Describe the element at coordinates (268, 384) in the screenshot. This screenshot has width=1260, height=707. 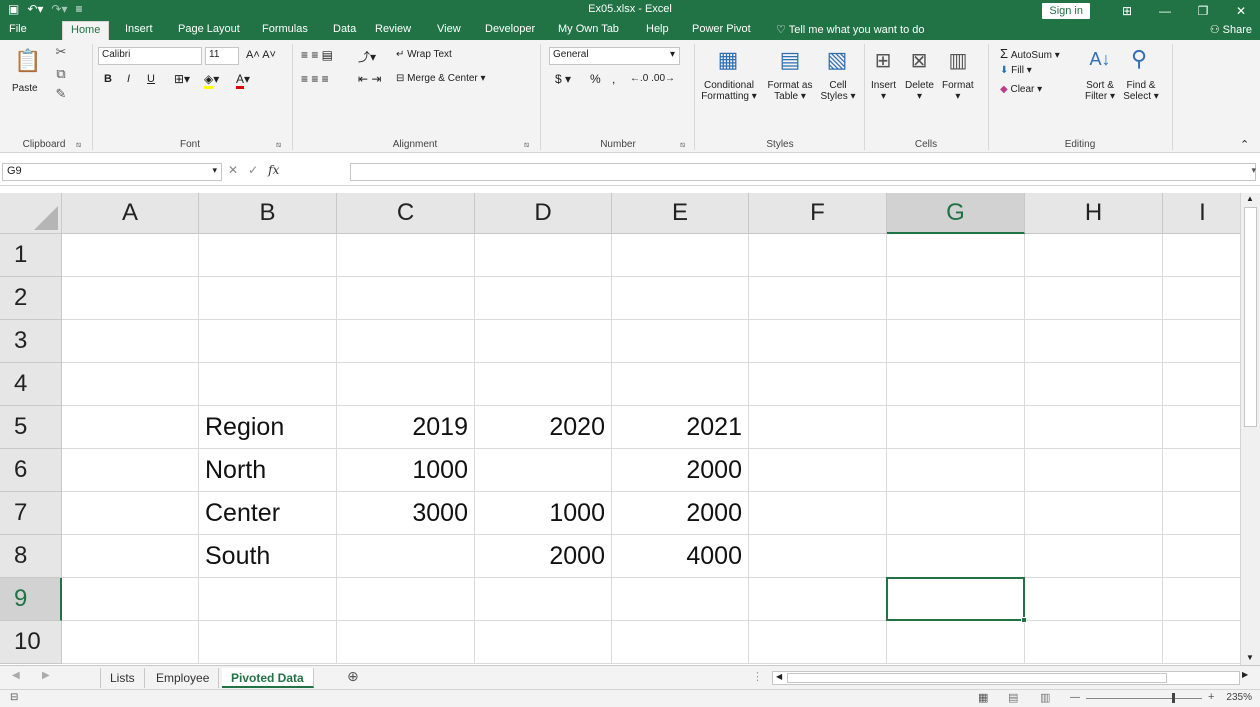
I see `cell-b4` at that location.